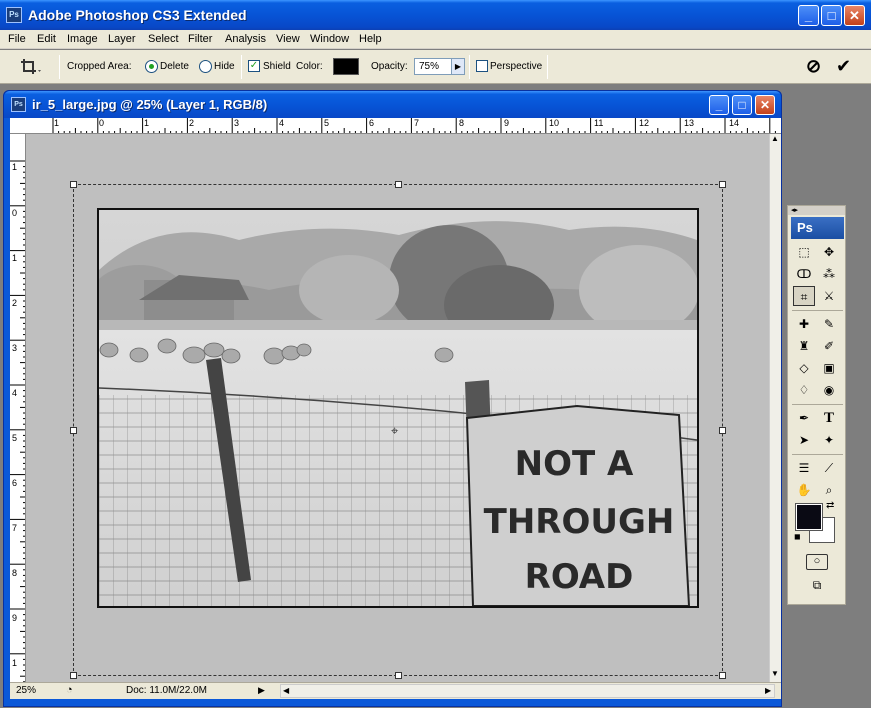  Describe the element at coordinates (829, 440) in the screenshot. I see `shape-tool-icon: ✦` at that location.